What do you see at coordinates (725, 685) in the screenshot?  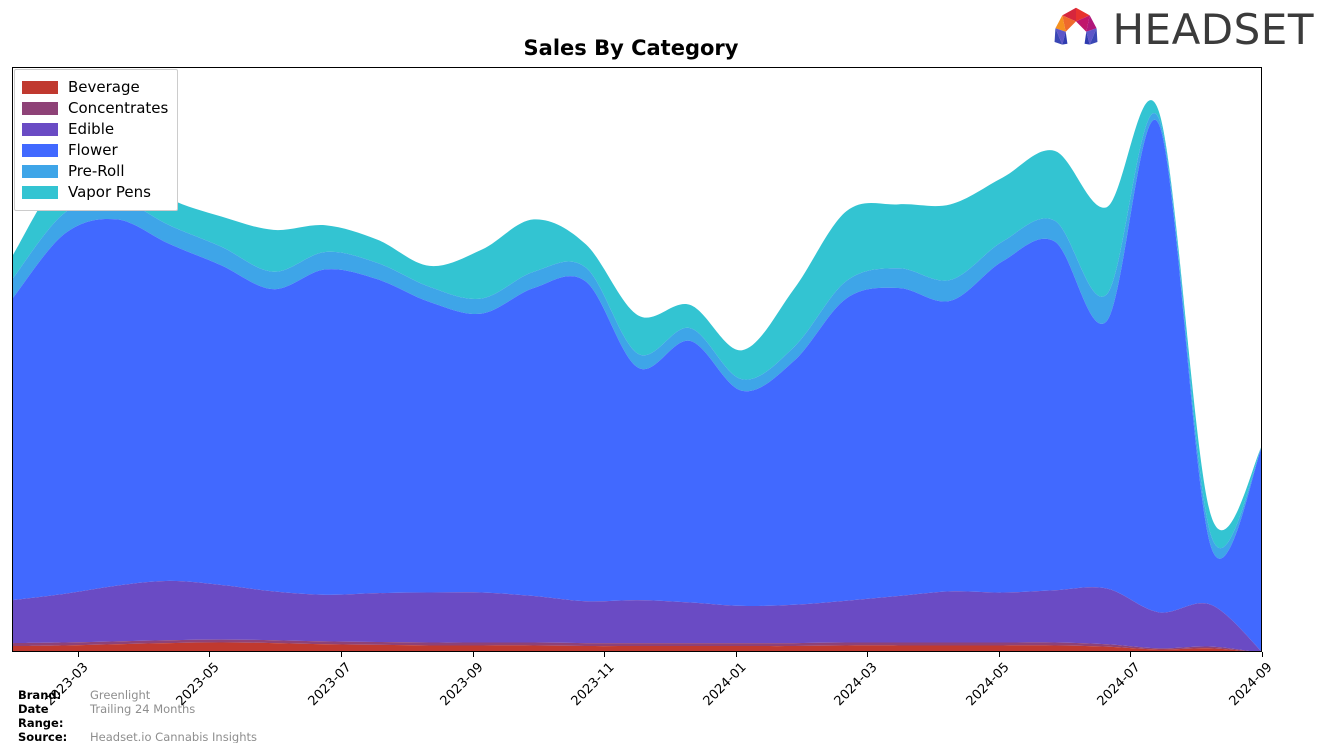 I see `x-axis-label: 2024-01` at bounding box center [725, 685].